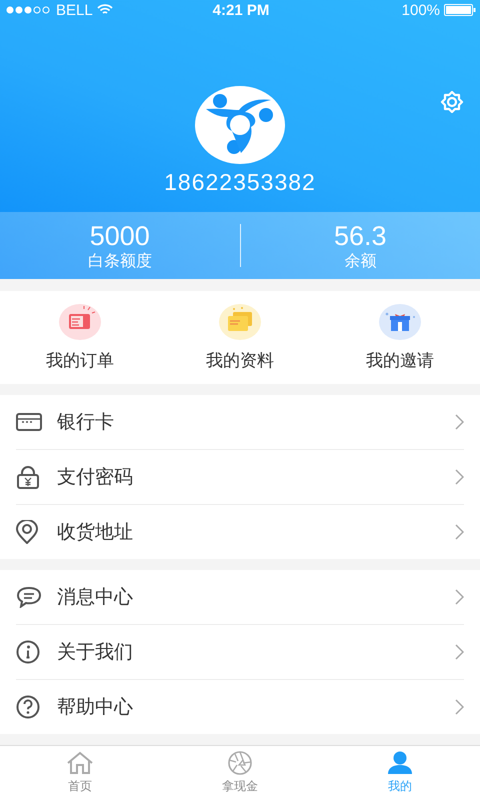  What do you see at coordinates (460, 10) in the screenshot?
I see `battery-icon` at bounding box center [460, 10].